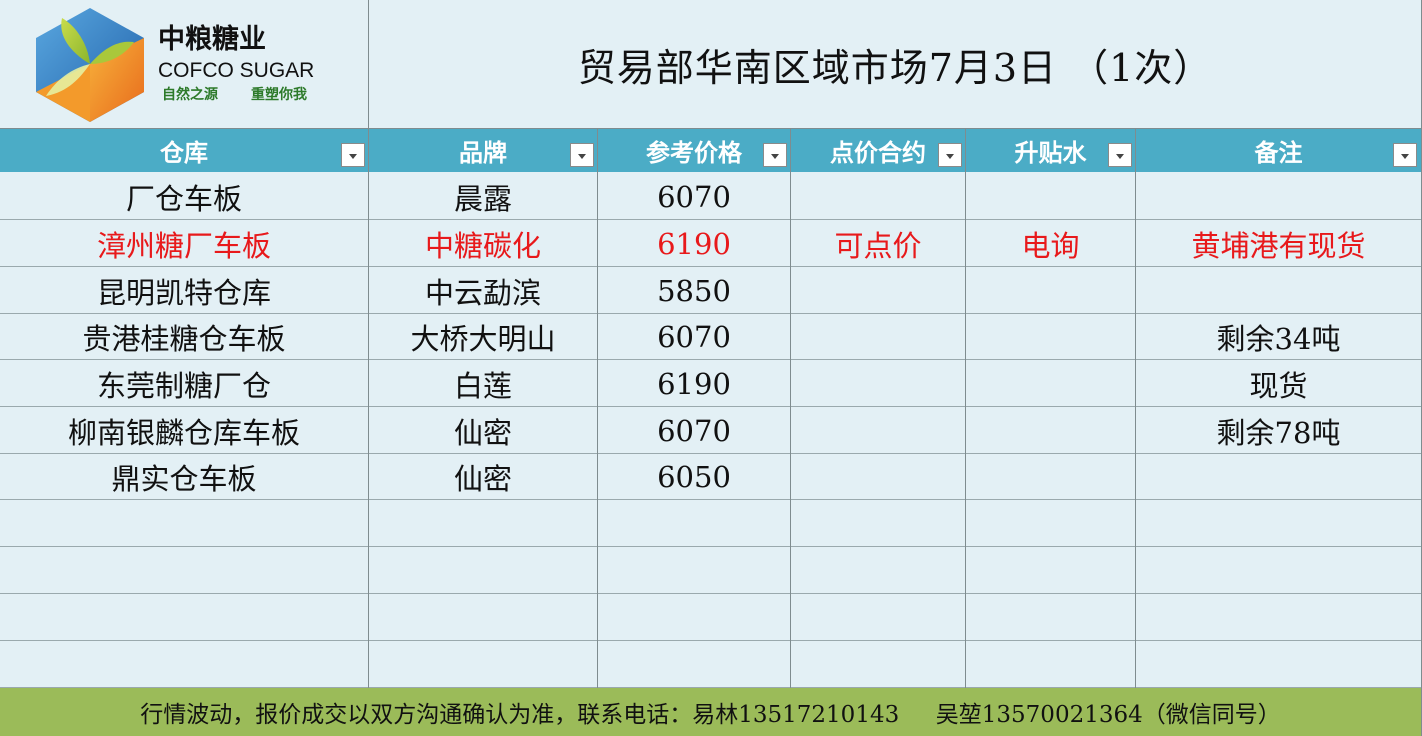 Image resolution: width=1422 pixels, height=736 pixels. I want to click on table-cell-contract: 可点价, so click(878, 245).